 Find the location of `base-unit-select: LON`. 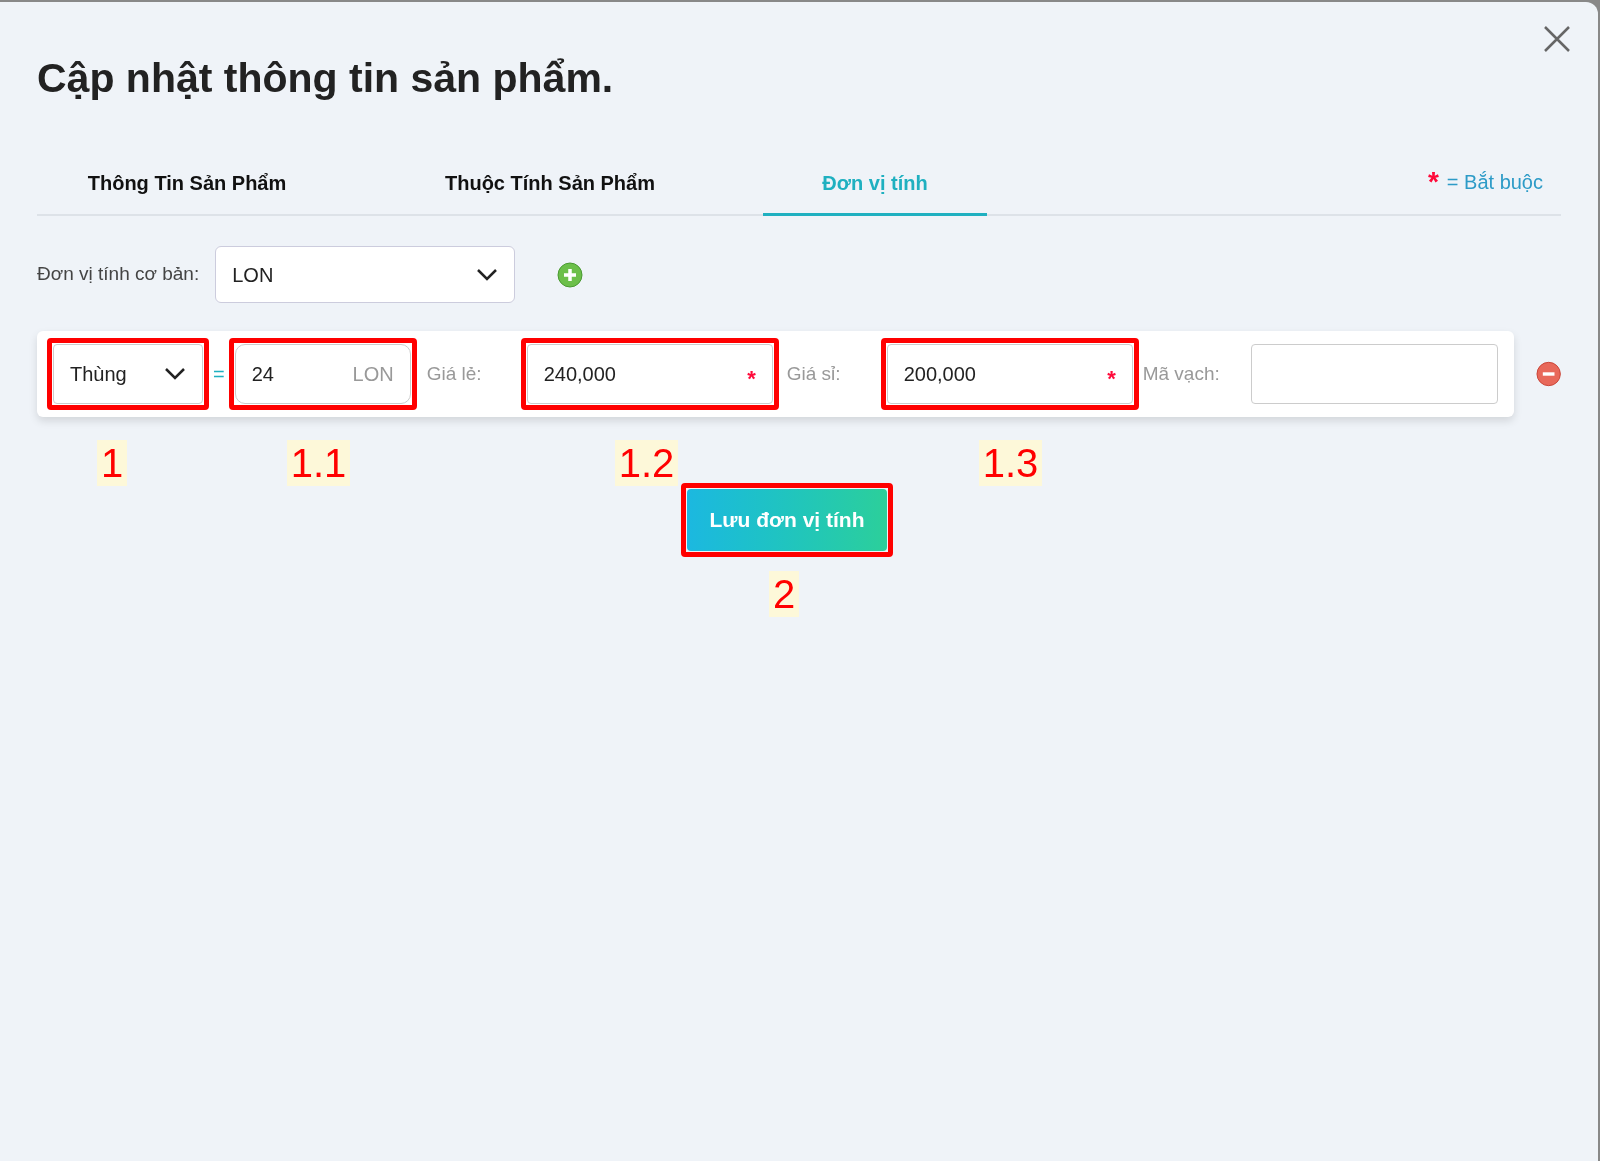

base-unit-select: LON is located at coordinates (365, 274).